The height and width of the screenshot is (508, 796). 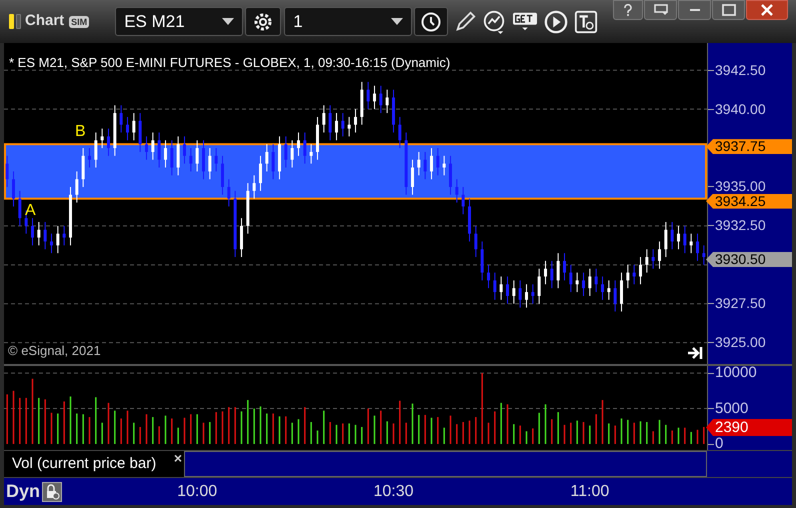 I want to click on price-axis-label: 3932.50, so click(x=737, y=225).